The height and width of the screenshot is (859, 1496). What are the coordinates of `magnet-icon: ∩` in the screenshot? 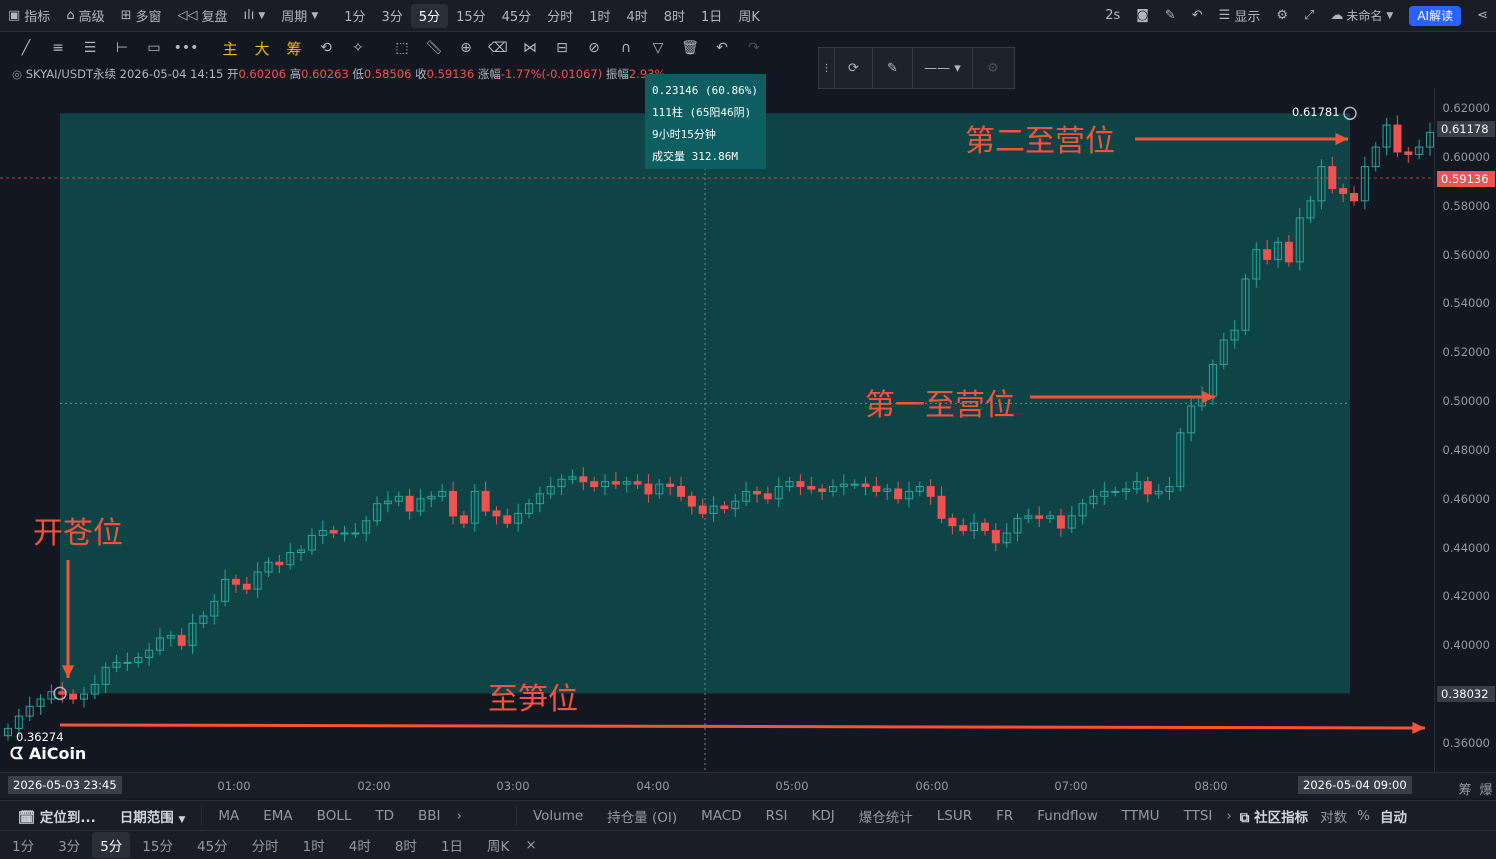 It's located at (626, 48).